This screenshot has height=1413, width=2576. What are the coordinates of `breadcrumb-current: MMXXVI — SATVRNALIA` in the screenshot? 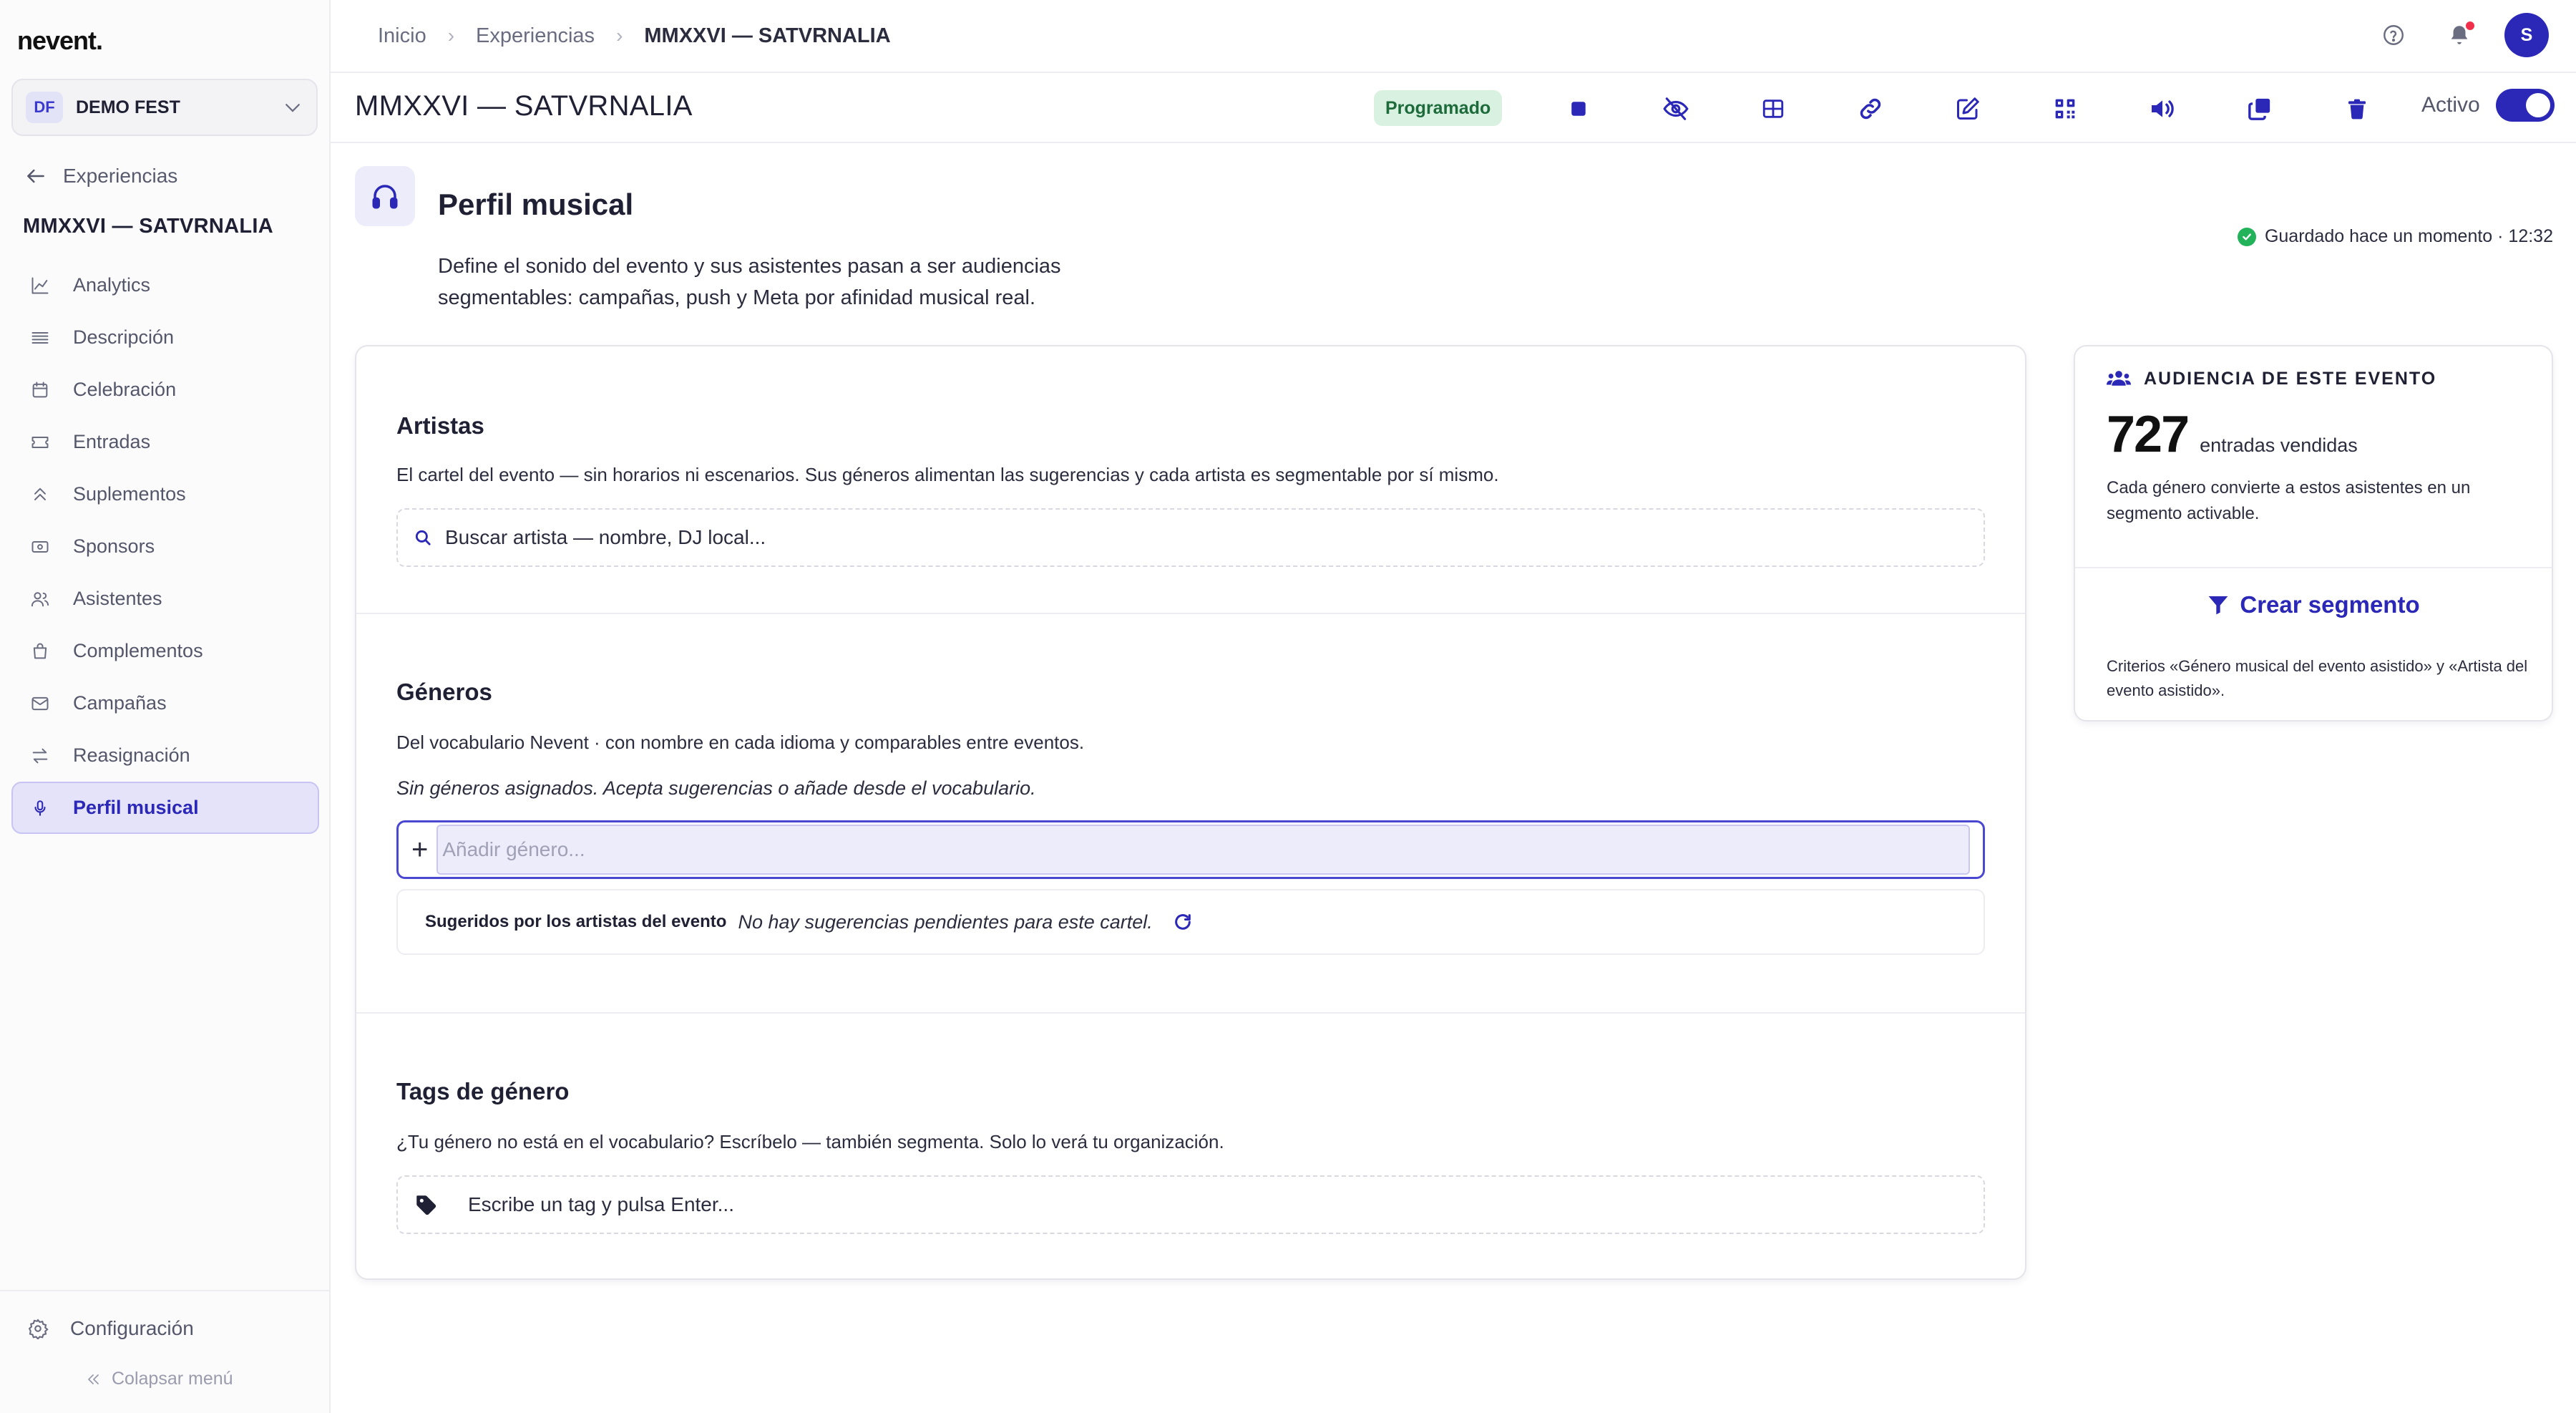 It's located at (767, 35).